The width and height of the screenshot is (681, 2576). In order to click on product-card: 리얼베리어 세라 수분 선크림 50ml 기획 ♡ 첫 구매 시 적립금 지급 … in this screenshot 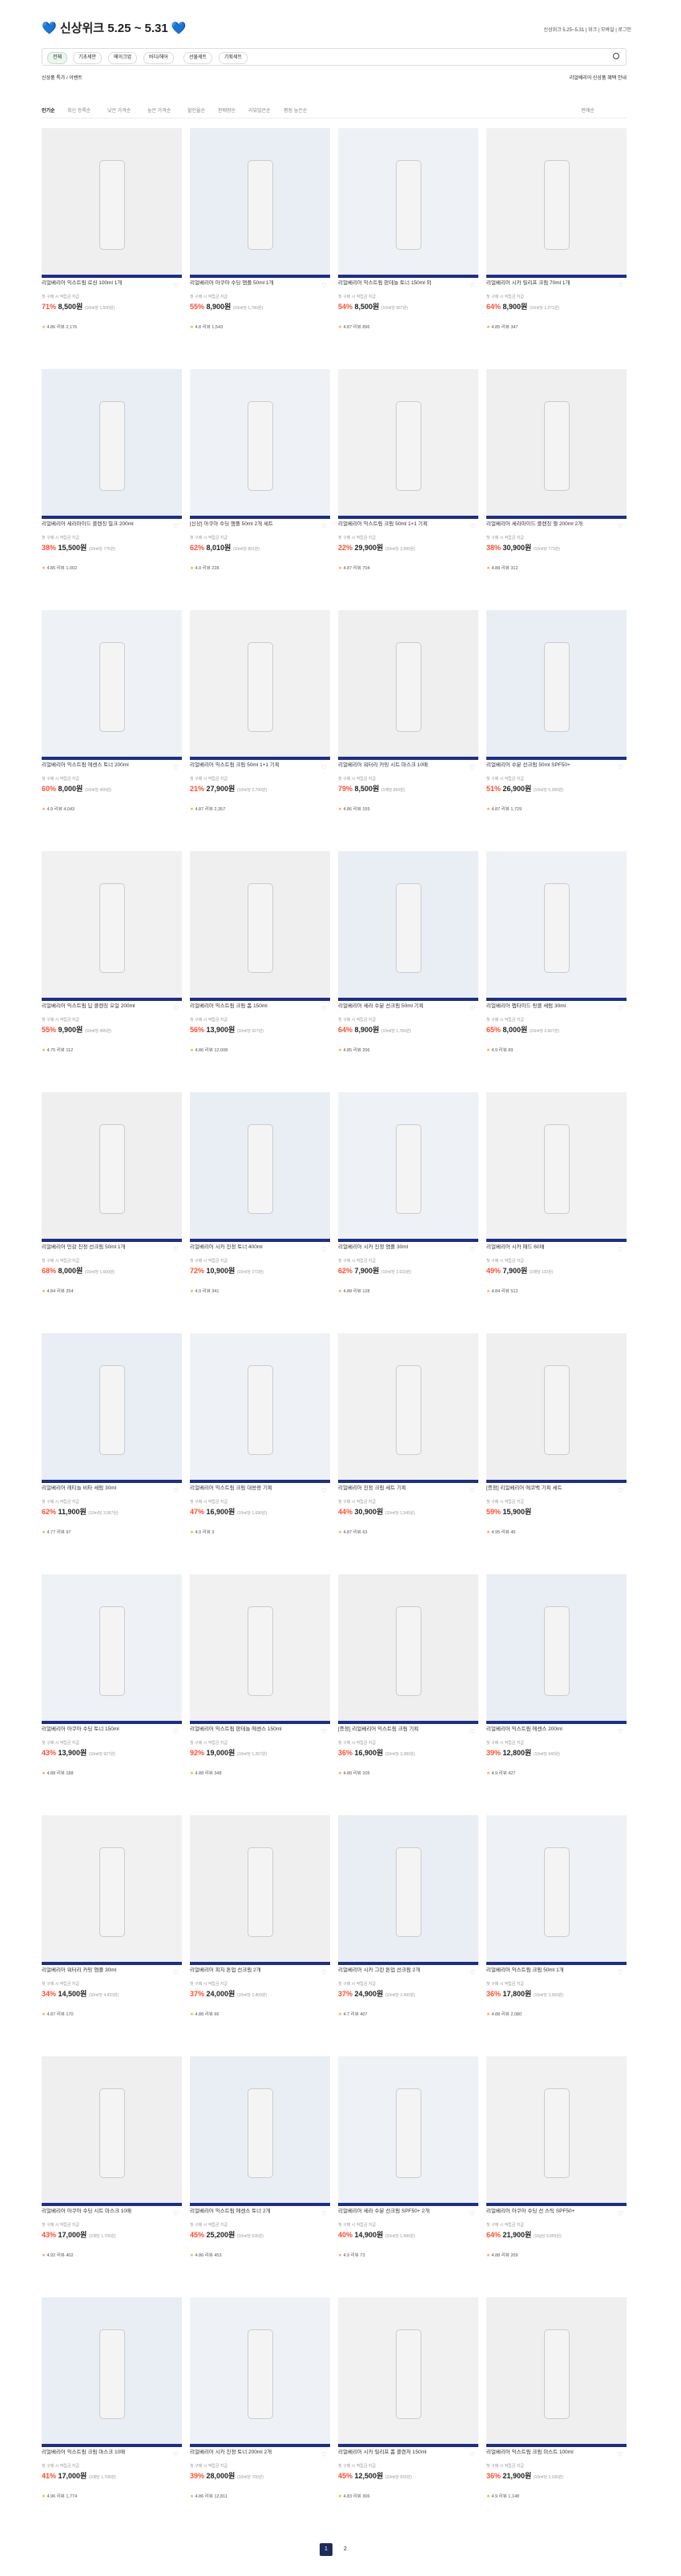, I will do `click(408, 967)`.